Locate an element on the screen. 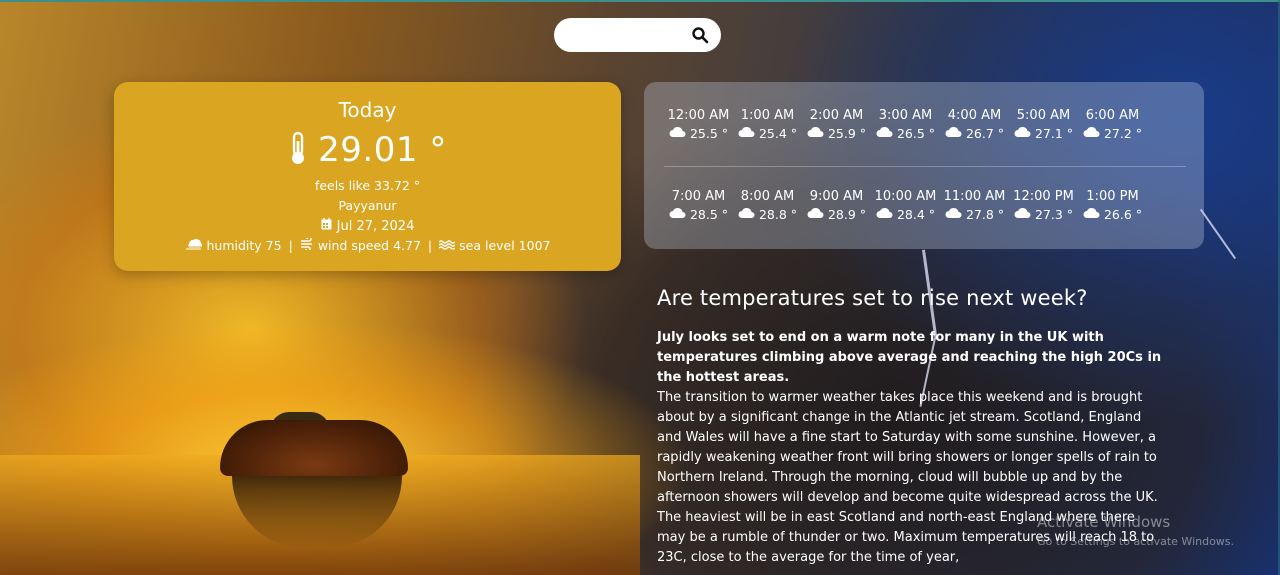  today-title: Today is located at coordinates (367, 110).